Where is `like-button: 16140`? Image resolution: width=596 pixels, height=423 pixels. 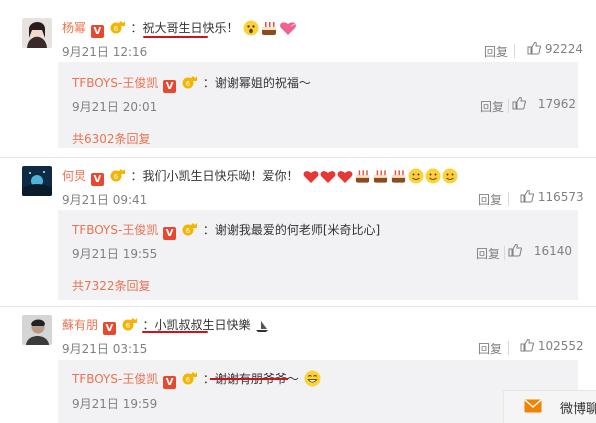 like-button: 16140 is located at coordinates (540, 250).